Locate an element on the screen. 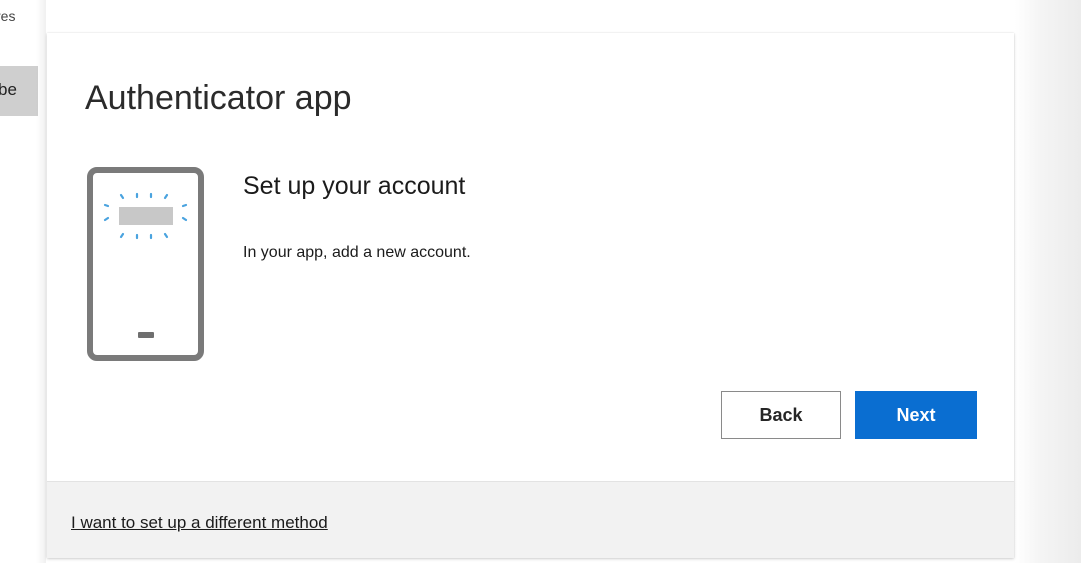 This screenshot has height=563, width=1081. phone-home-button-icon is located at coordinates (146, 335).